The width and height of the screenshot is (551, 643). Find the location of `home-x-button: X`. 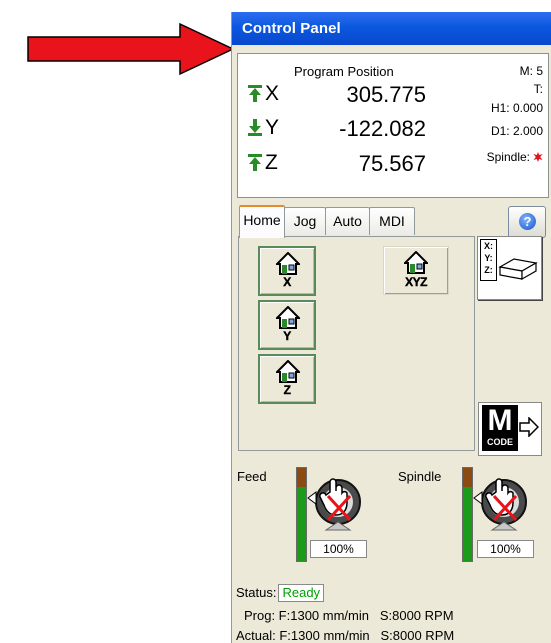

home-x-button: X is located at coordinates (287, 271).